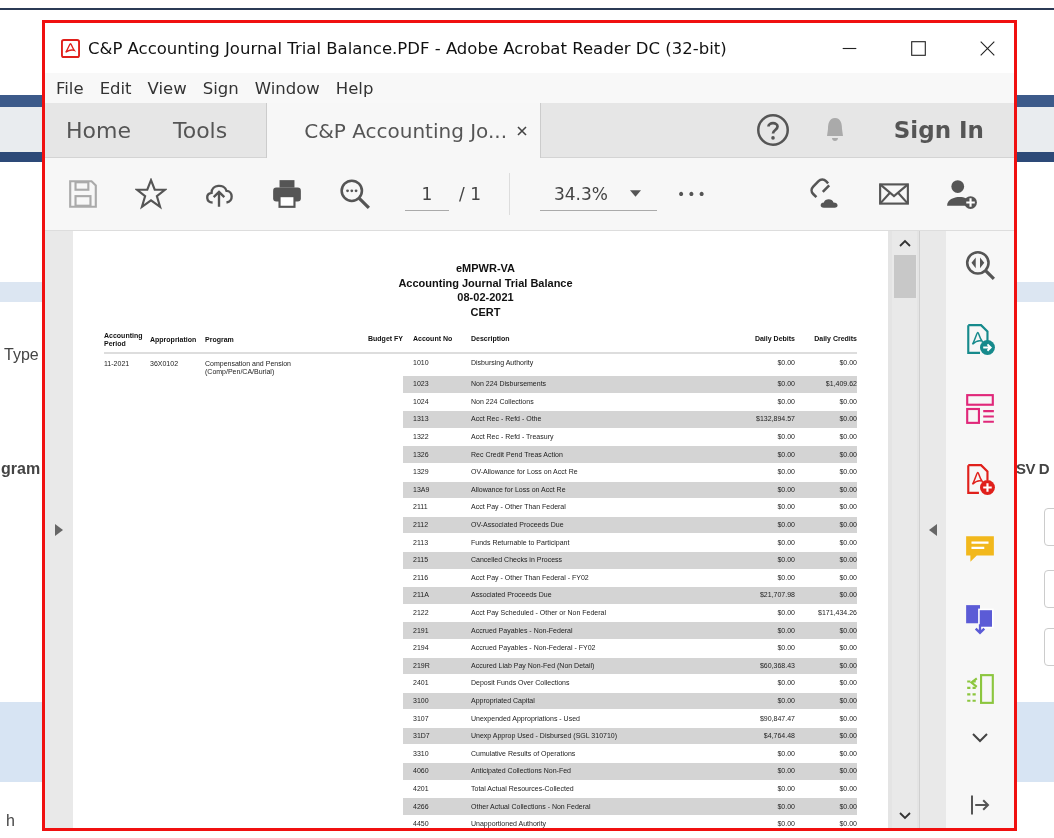  I want to click on scroll-thumb, so click(904, 276).